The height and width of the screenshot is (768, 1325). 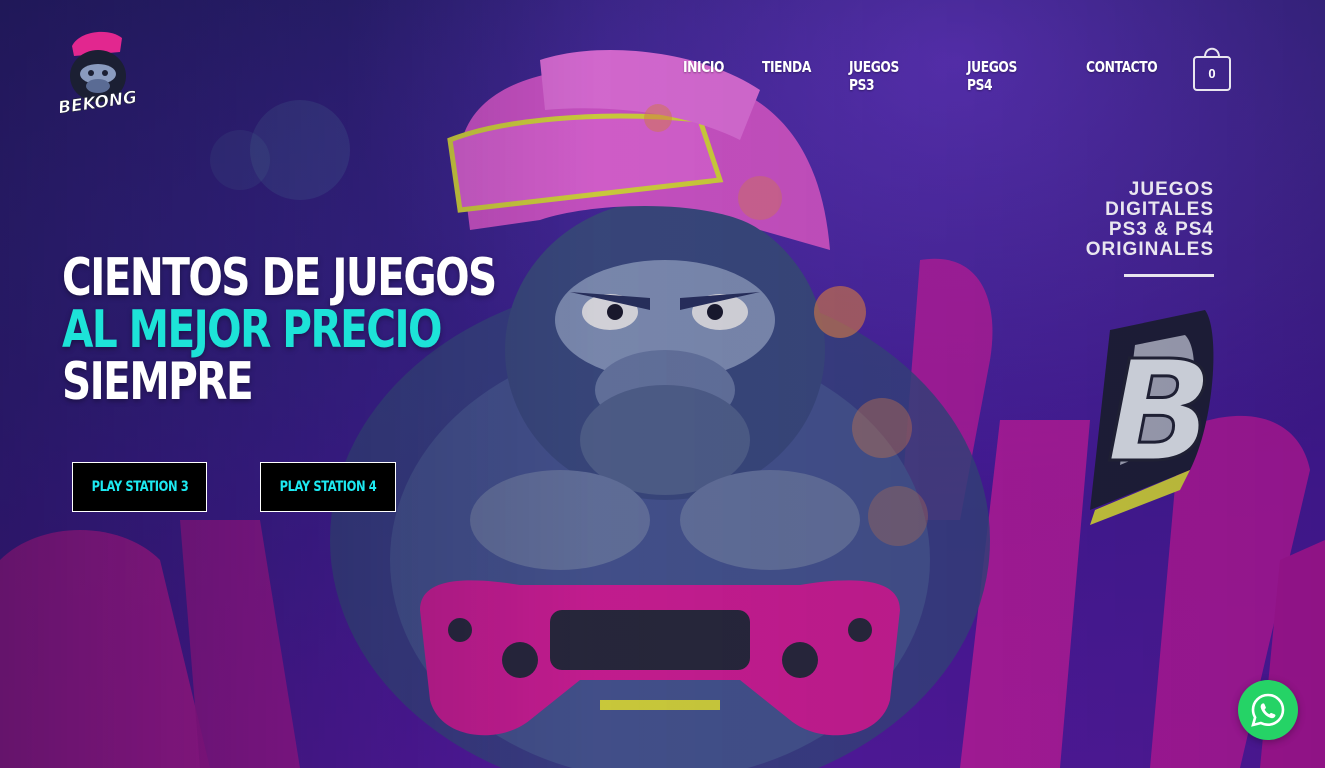 What do you see at coordinates (703, 67) in the screenshot?
I see `nav-link-inicio: INICIO` at bounding box center [703, 67].